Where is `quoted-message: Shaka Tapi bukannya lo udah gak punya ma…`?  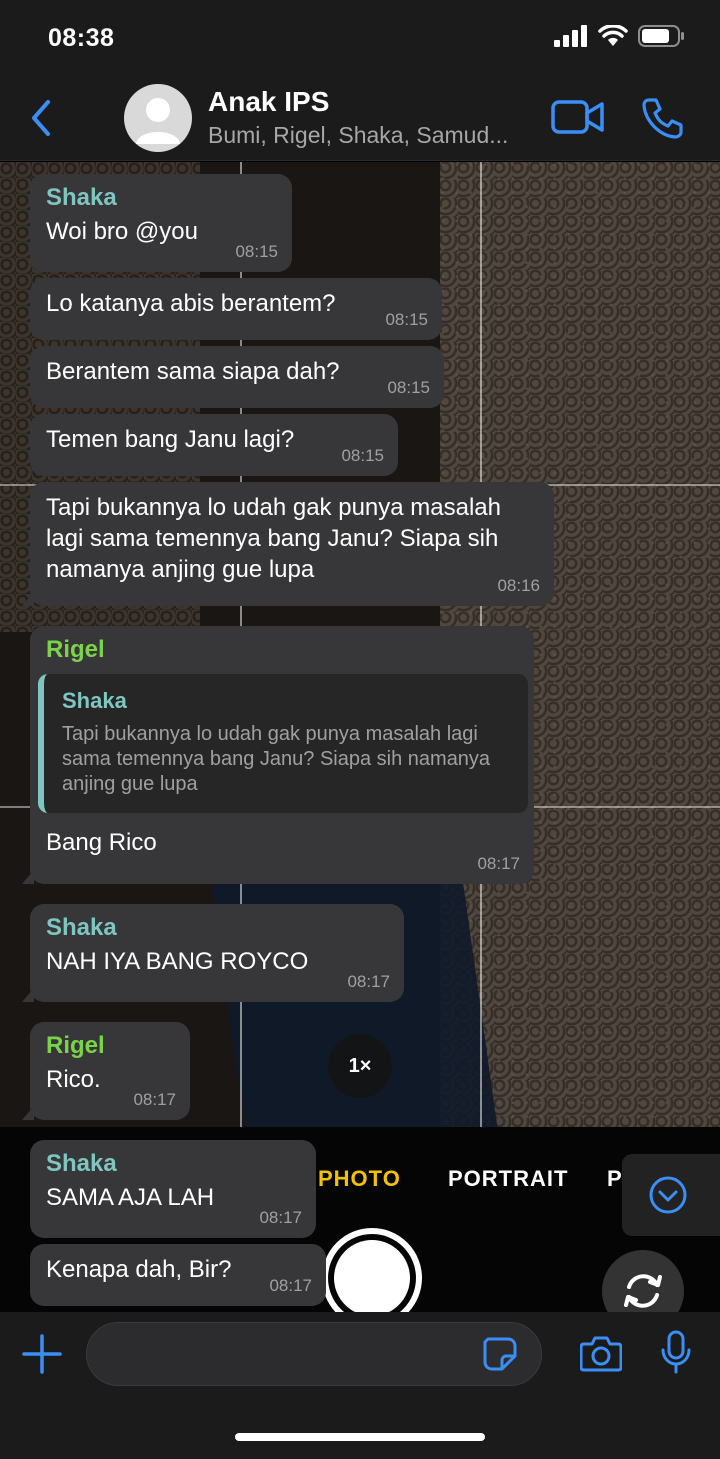
quoted-message: Shaka Tapi bukannya lo udah gak punya ma… is located at coordinates (283, 743).